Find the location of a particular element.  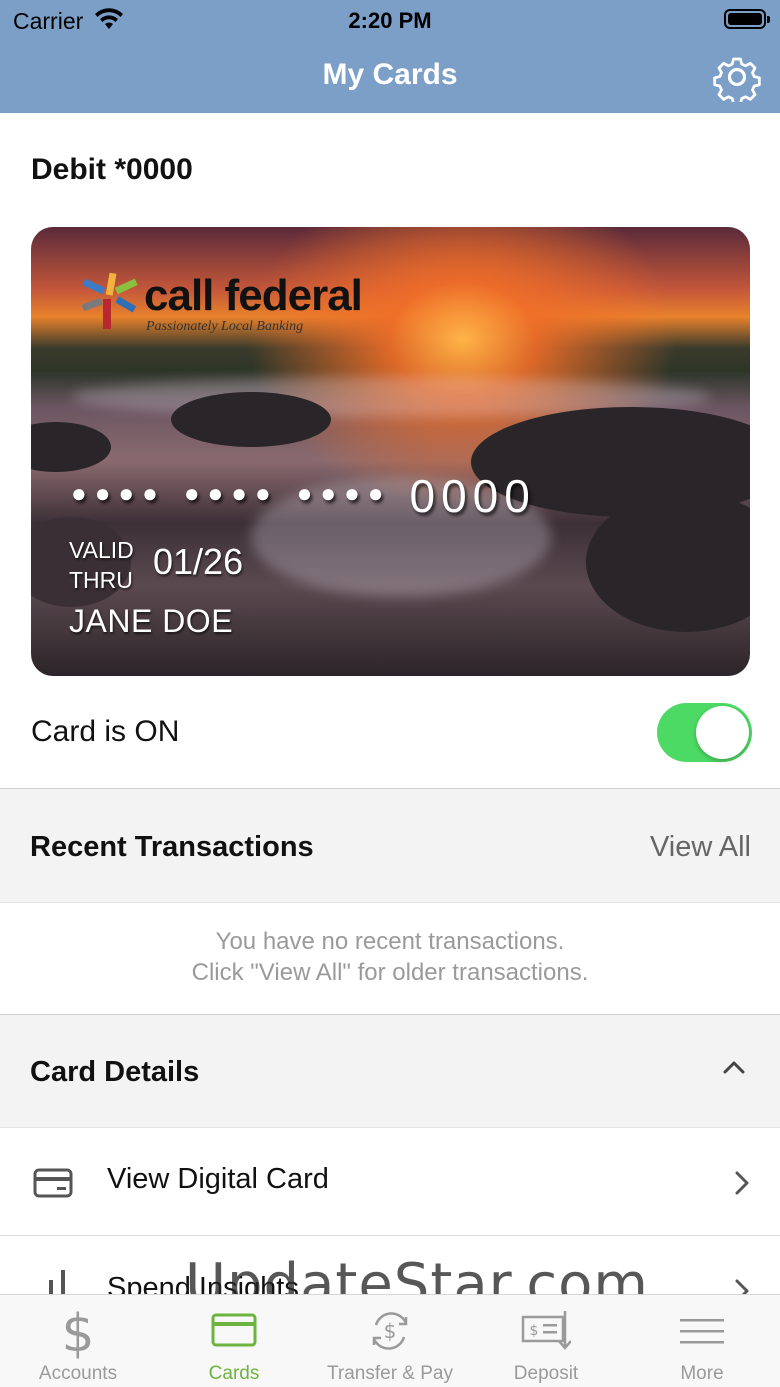

clock: 2:20 PM is located at coordinates (390, 20).